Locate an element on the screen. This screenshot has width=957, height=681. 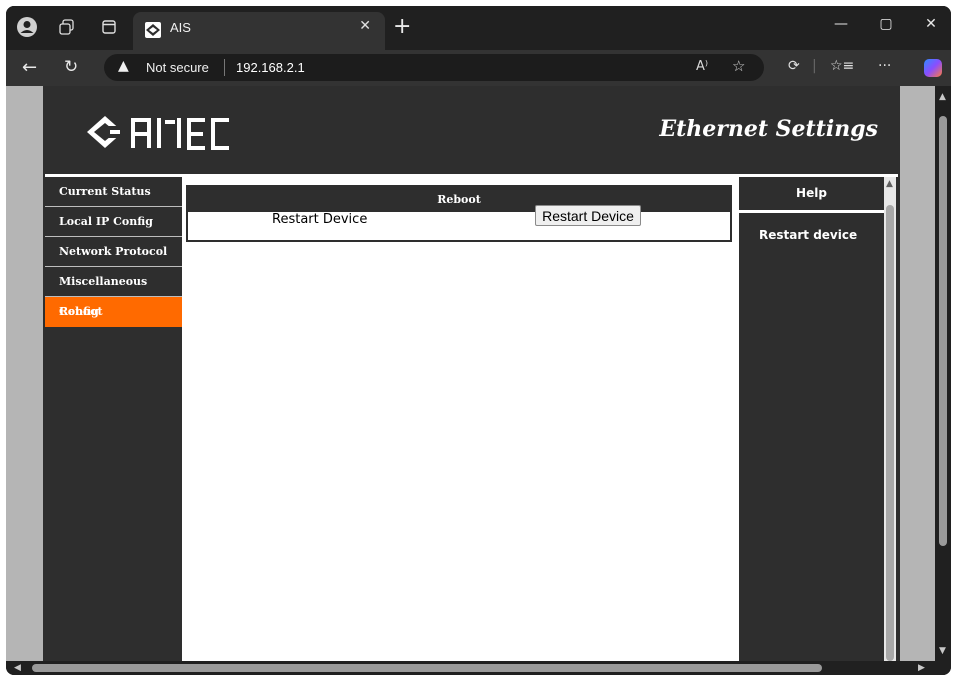
extensions-icon: ⟳ is located at coordinates (794, 66).